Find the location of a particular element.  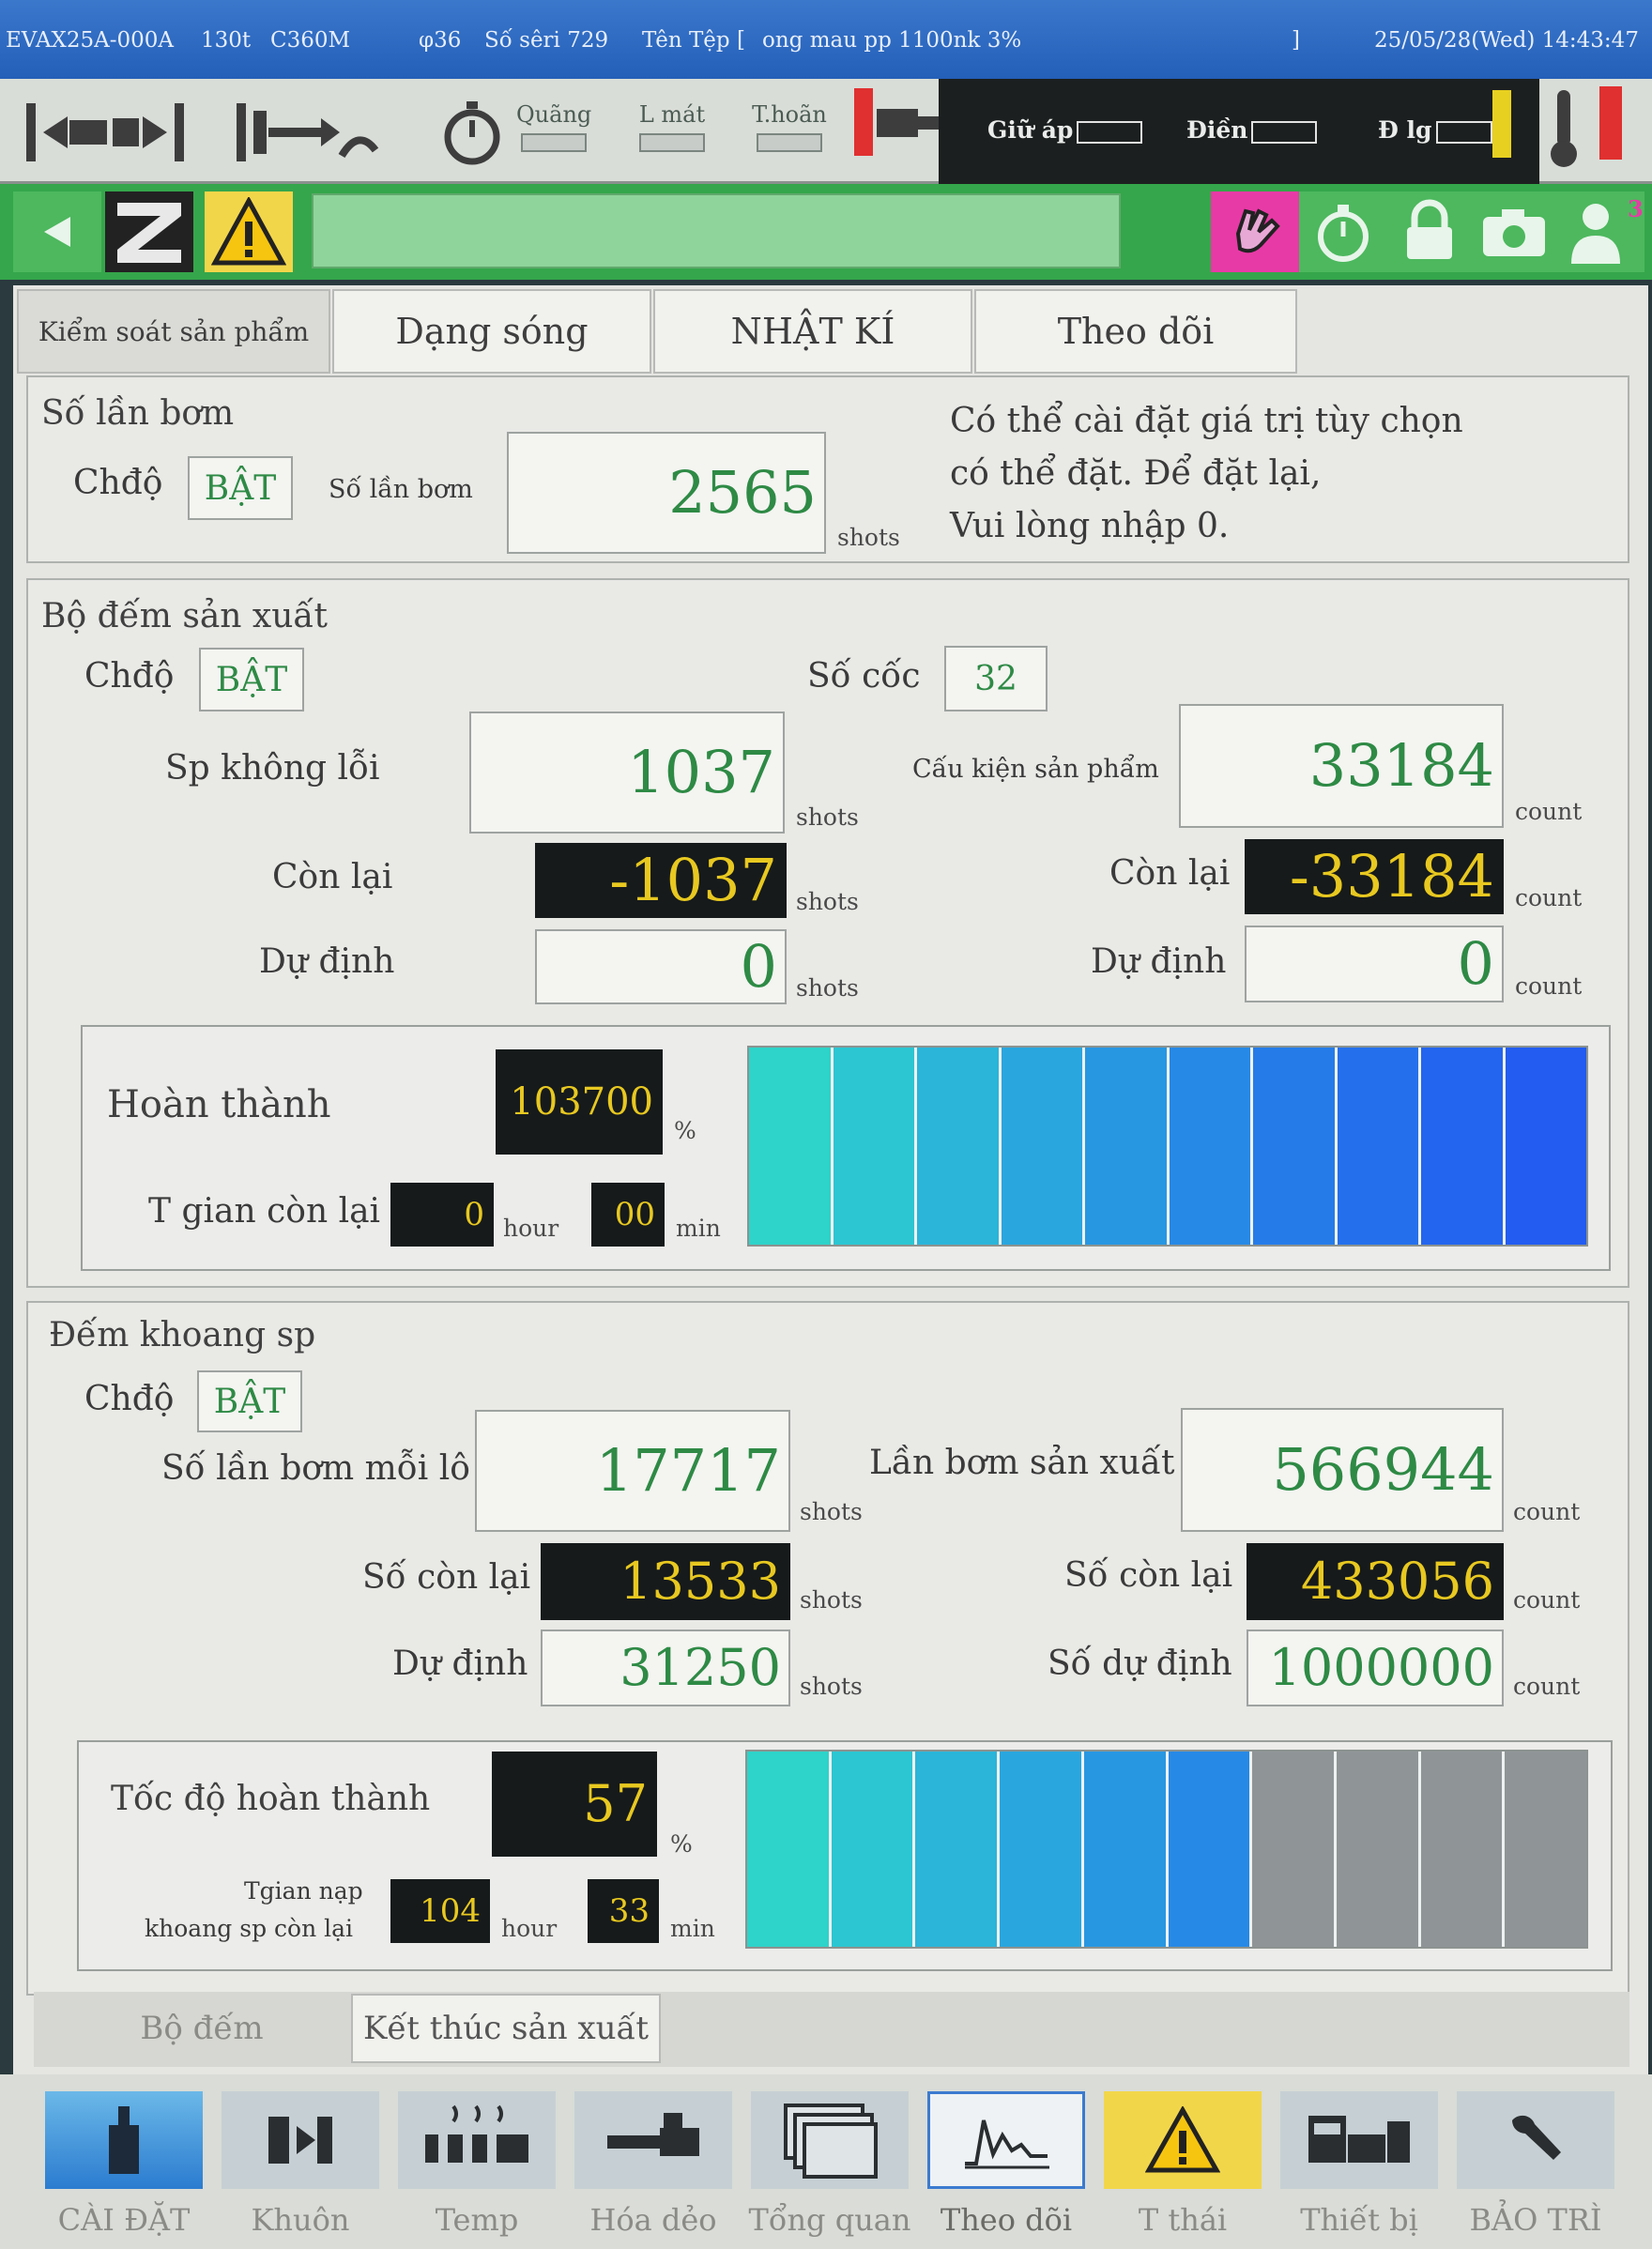

delay-label: T.hoãn is located at coordinates (789, 114).